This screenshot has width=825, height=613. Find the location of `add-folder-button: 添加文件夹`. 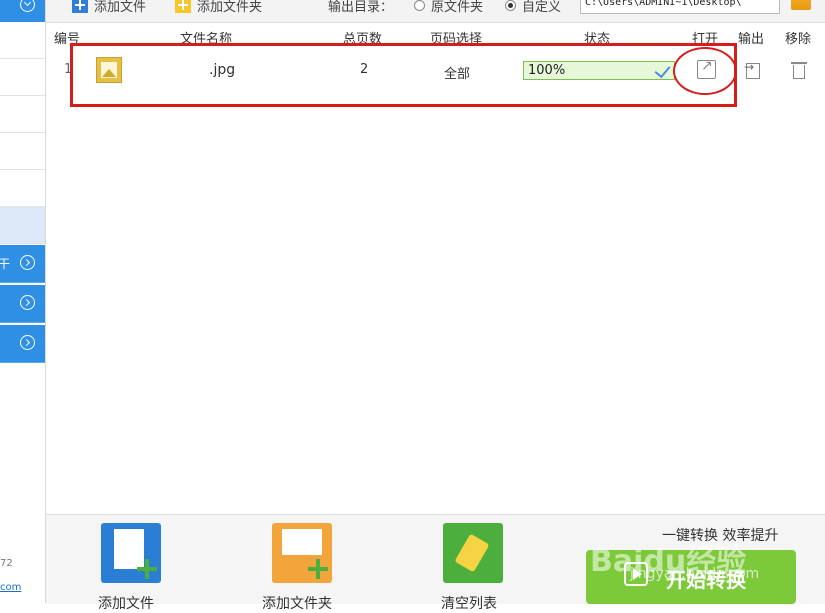

add-folder-button: 添加文件夹 is located at coordinates (218, 8).